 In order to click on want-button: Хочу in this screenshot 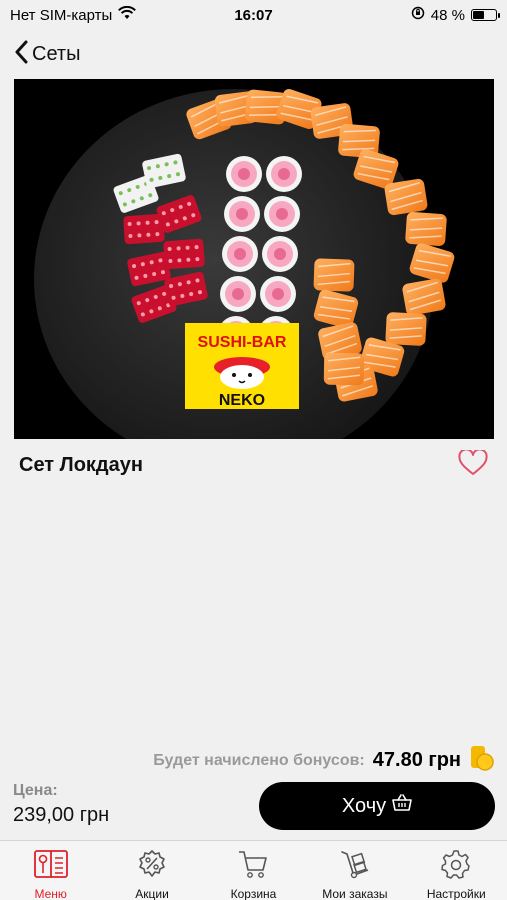, I will do `click(377, 806)`.